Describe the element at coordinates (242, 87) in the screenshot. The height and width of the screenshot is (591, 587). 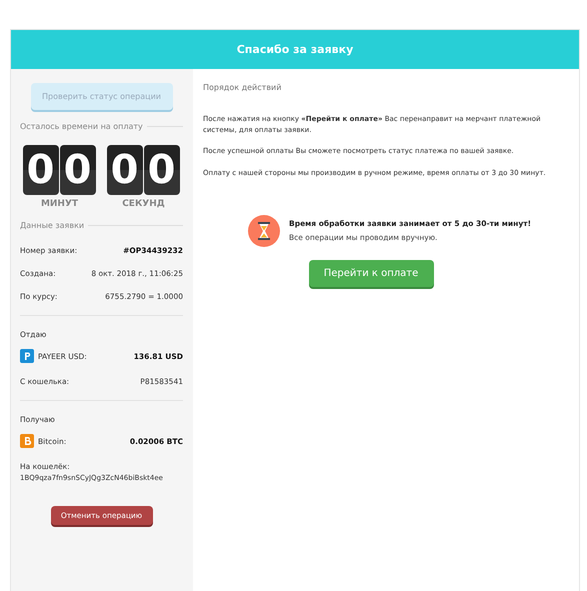
I see `section-heading: Порядок действий` at that location.